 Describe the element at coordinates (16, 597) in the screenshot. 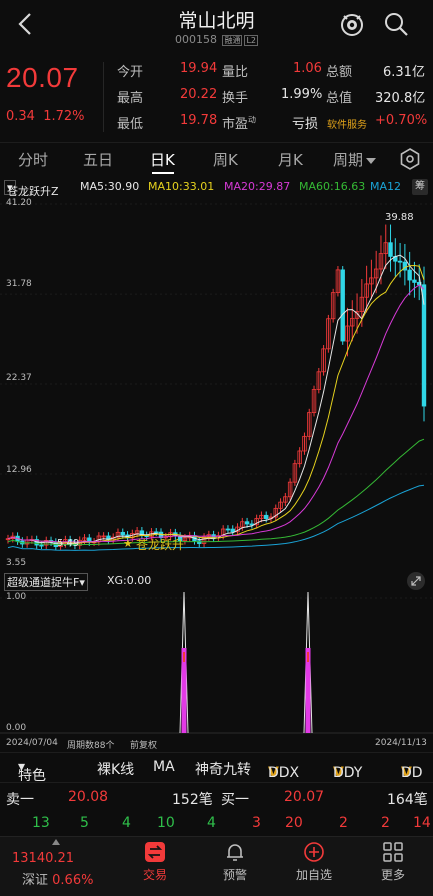

I see `sub-y-top: 1.00` at that location.